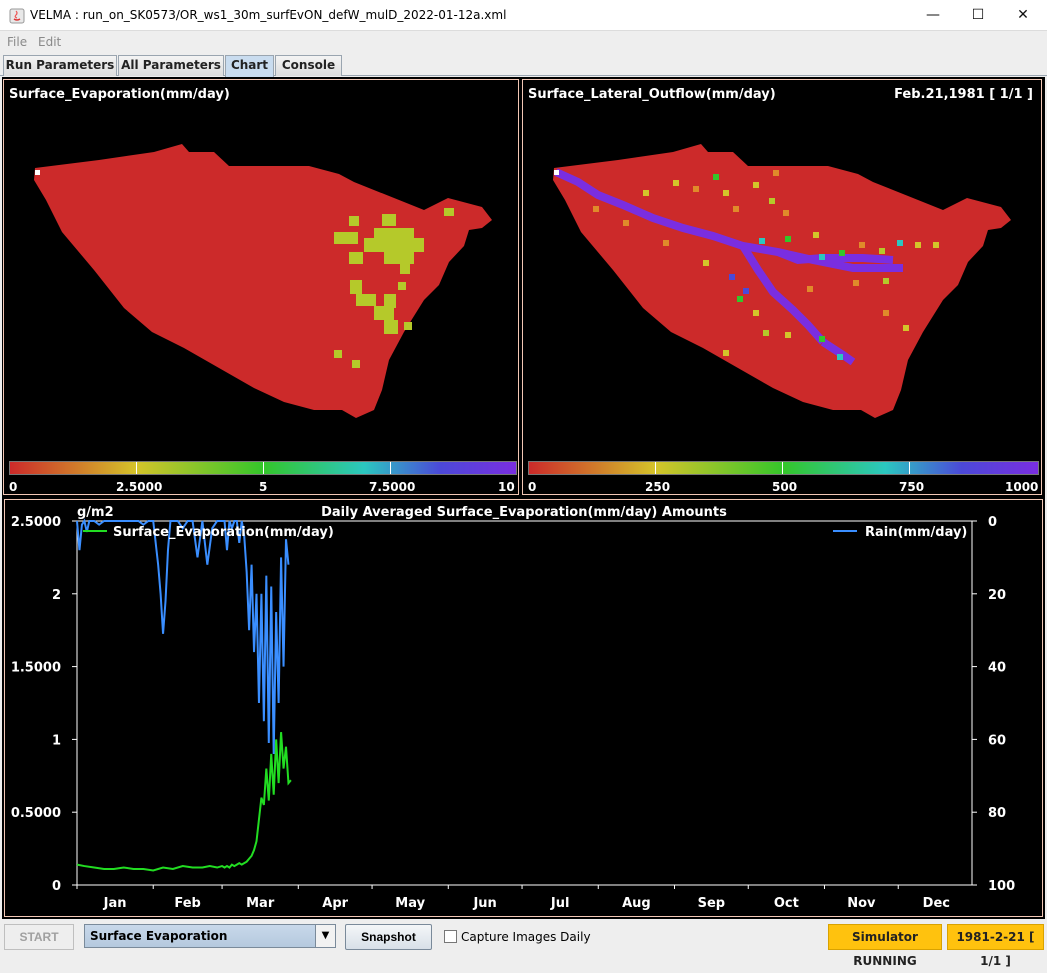 The height and width of the screenshot is (973, 1047). Describe the element at coordinates (916, 532) in the screenshot. I see `legend-rain-label: Rain(mm/day)` at that location.